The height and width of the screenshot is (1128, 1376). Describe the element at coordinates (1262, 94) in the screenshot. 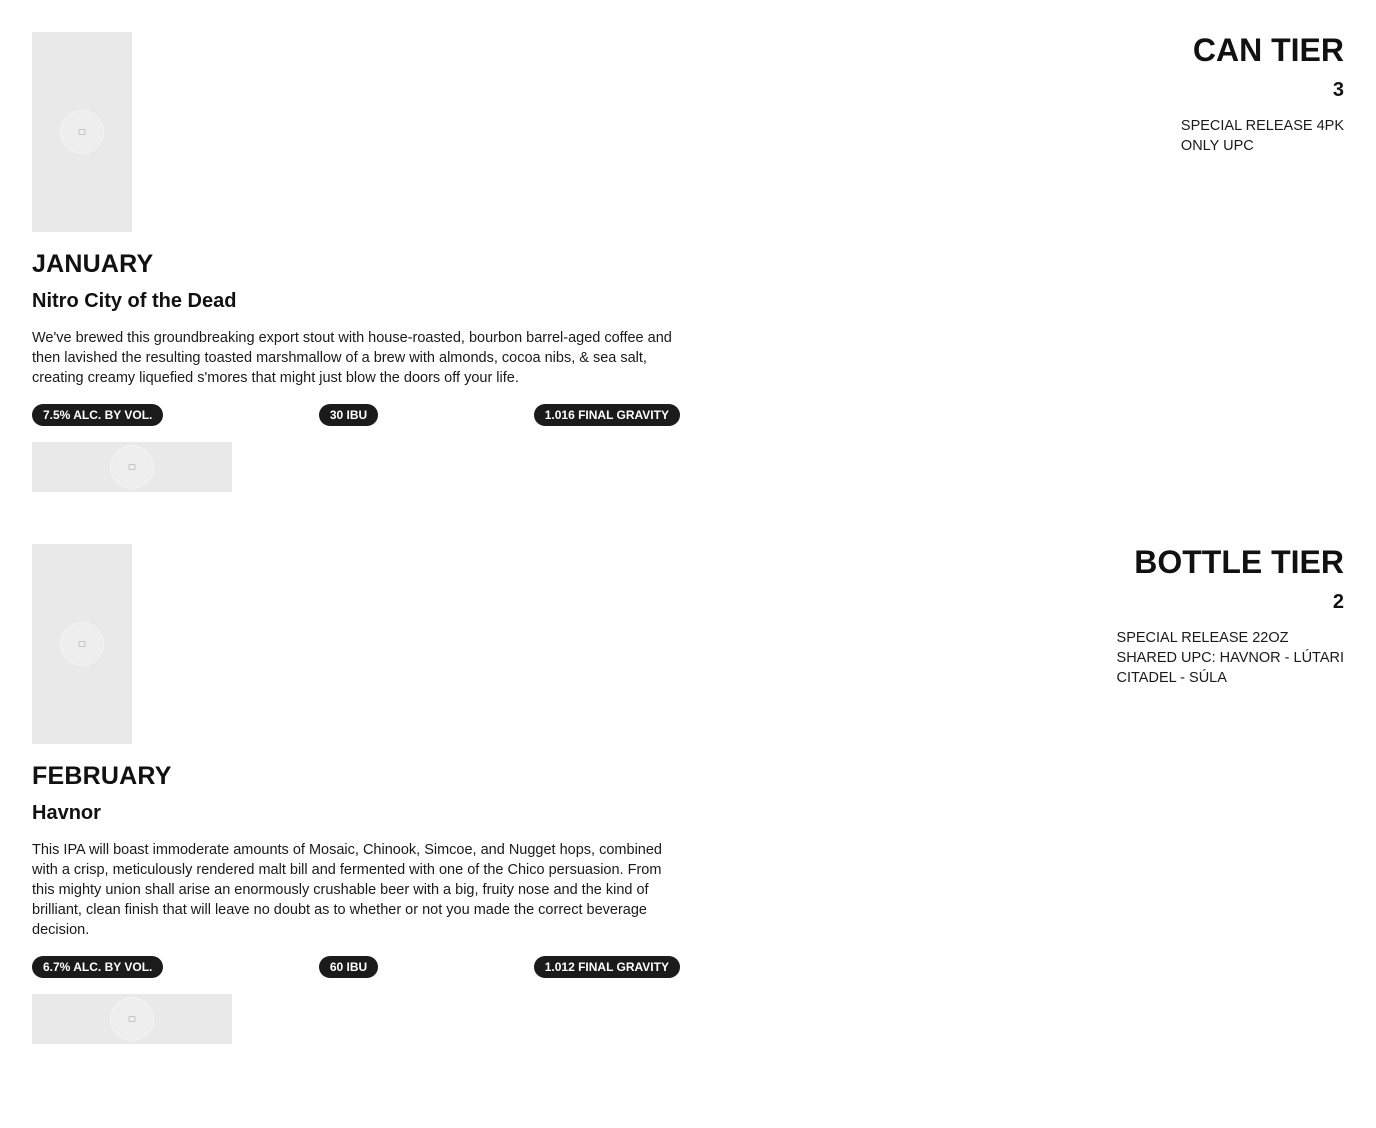

I see `tier-info: CAN TIER 3 SPECIAL RELEASE 4PK ONLY UPC` at that location.